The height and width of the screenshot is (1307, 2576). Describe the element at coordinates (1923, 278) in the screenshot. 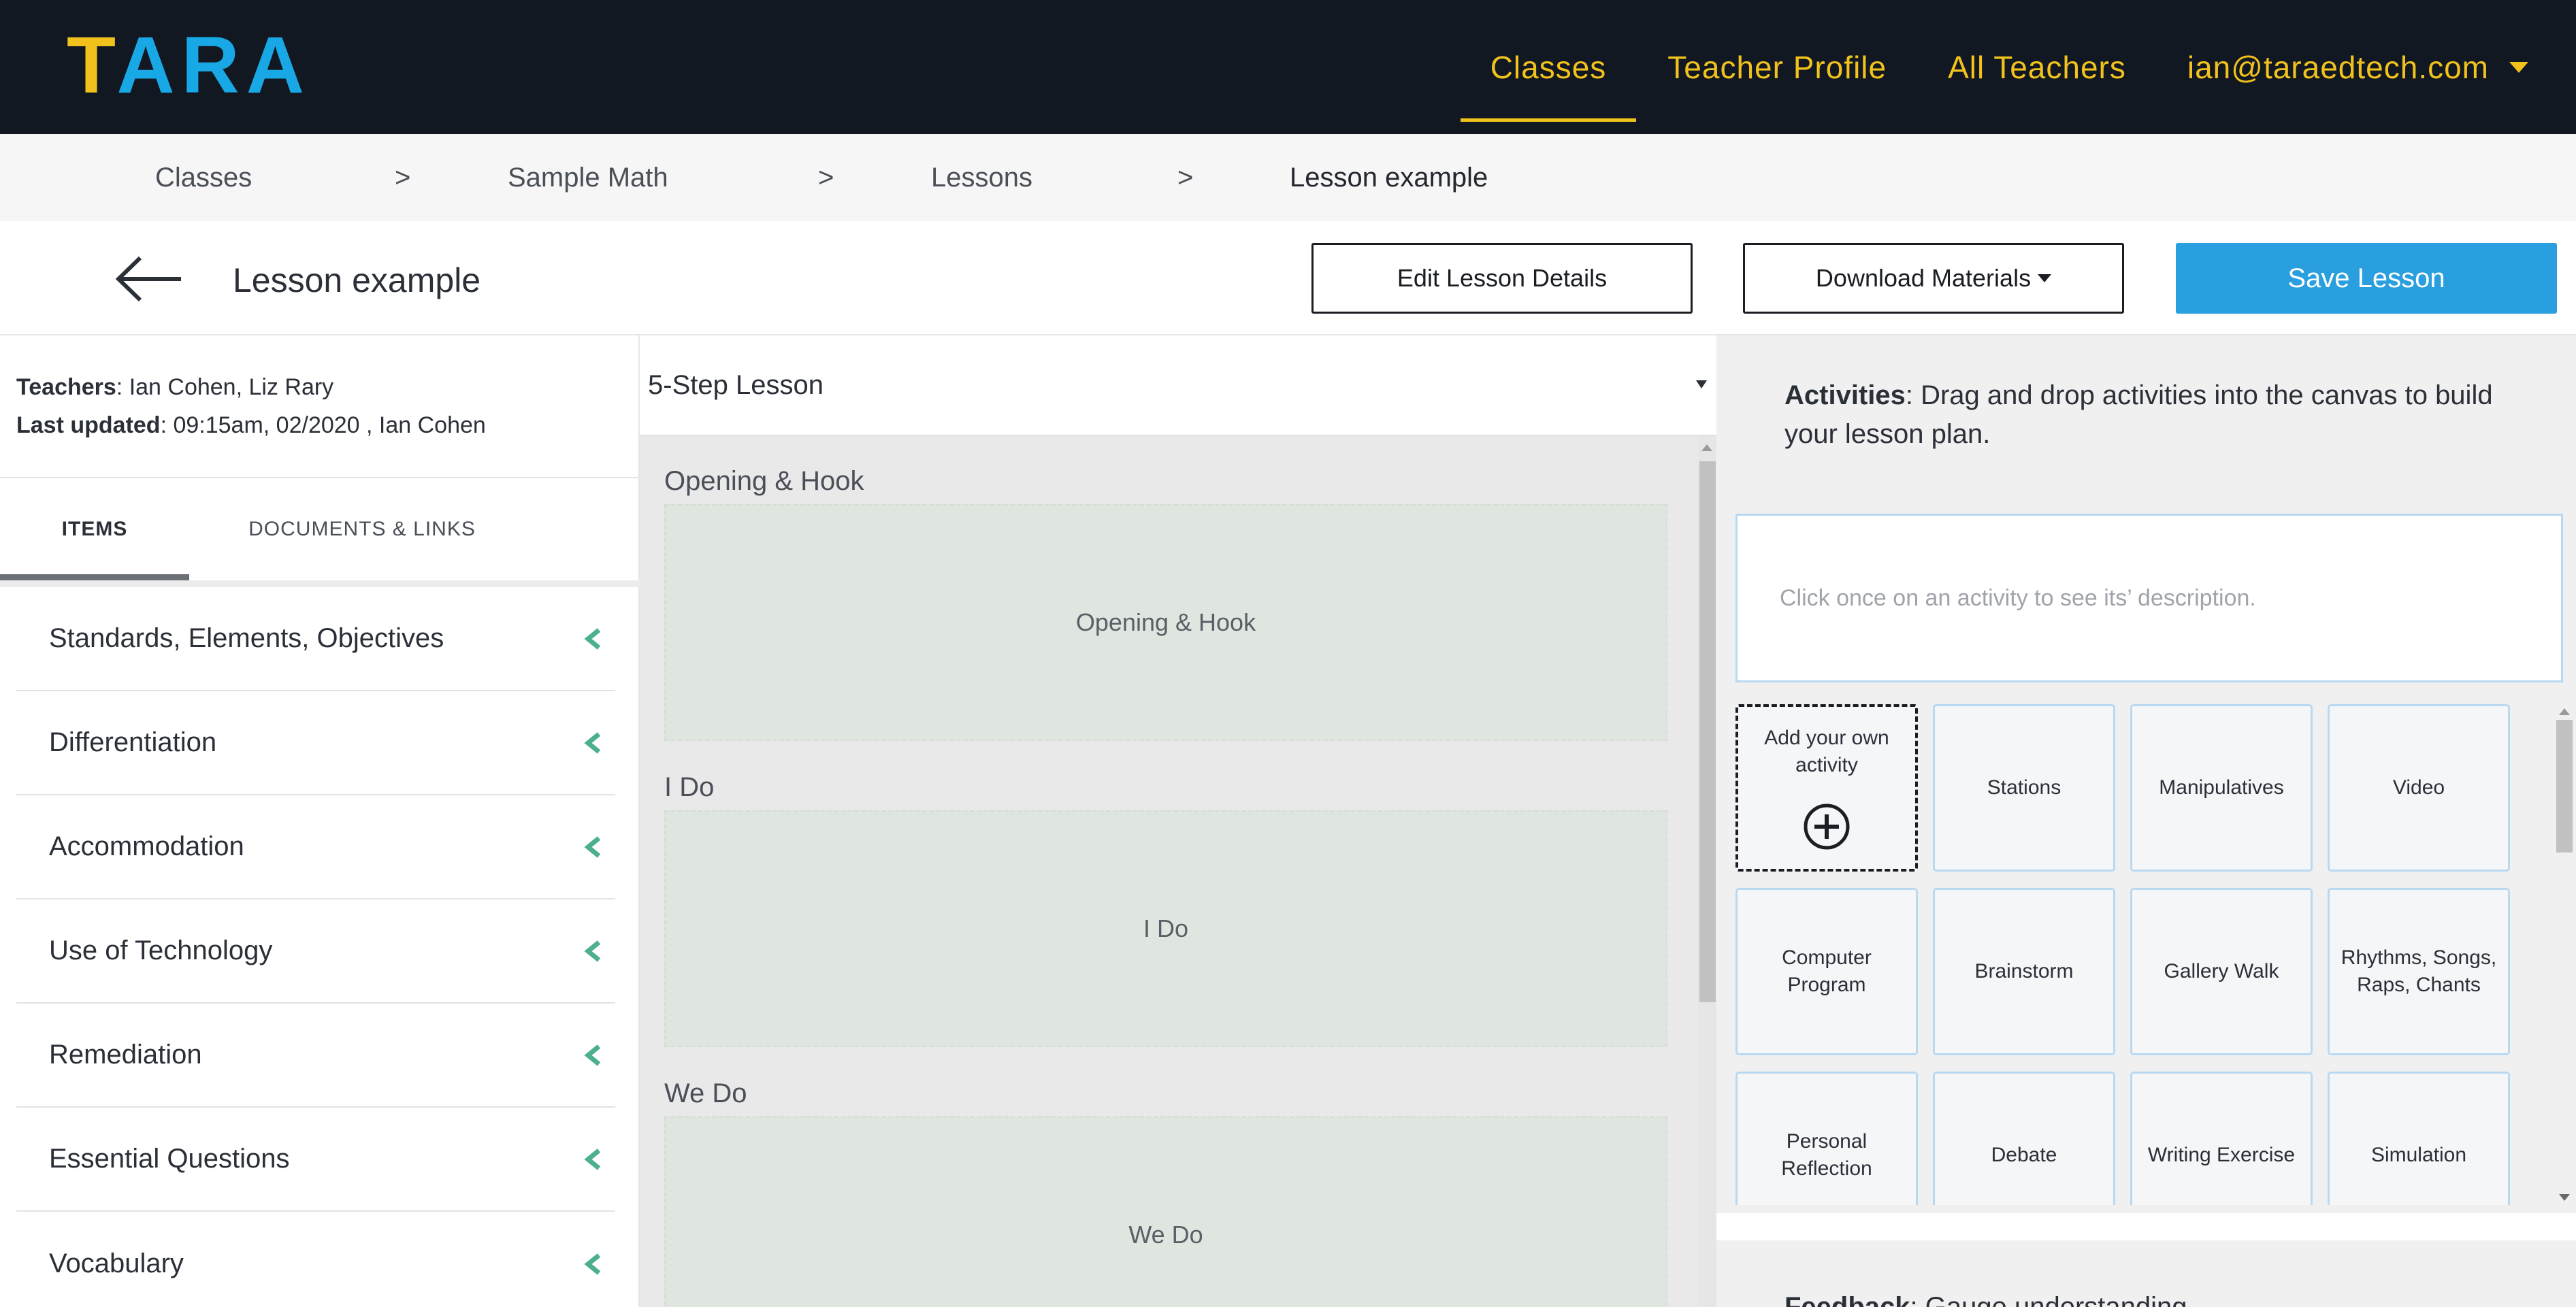

I see `download-materials-label: Download Materials` at that location.